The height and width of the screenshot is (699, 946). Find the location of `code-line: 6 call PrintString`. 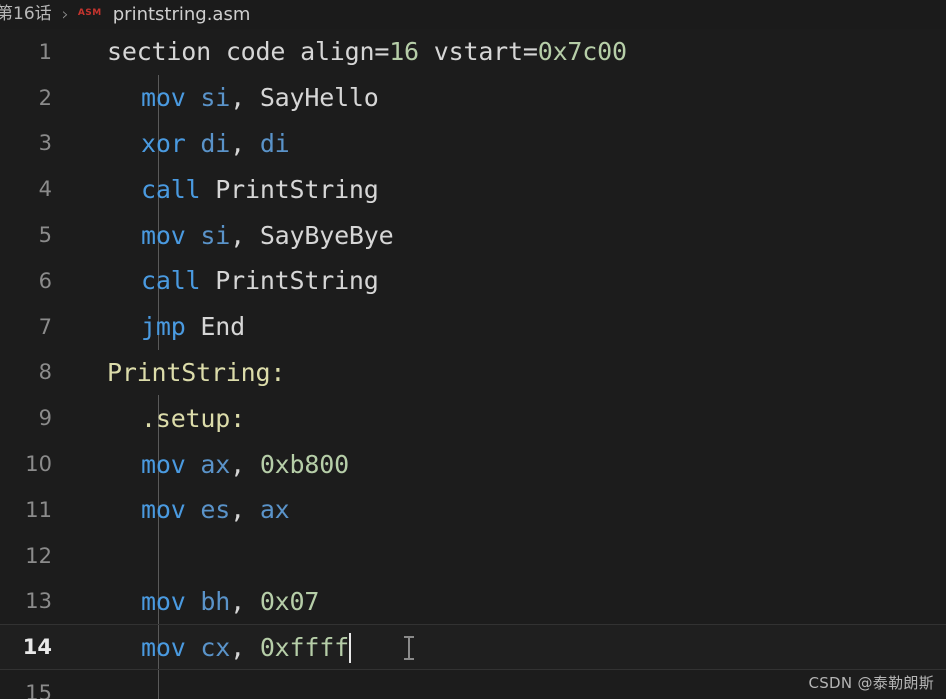

code-line: 6 call PrintString is located at coordinates (473, 280).